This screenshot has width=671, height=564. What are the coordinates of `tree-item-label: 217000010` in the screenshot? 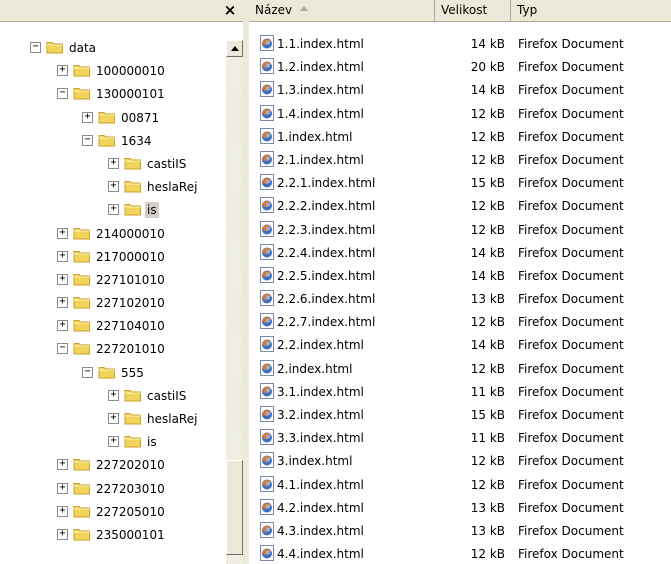 It's located at (130, 257).